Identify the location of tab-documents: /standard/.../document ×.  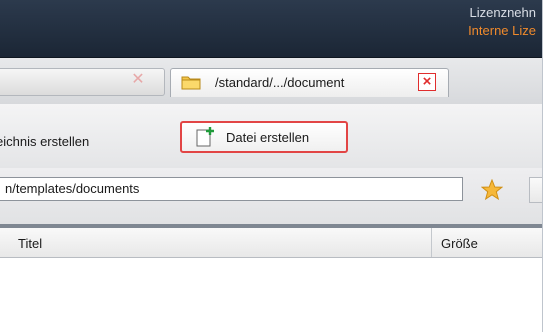
(309, 82).